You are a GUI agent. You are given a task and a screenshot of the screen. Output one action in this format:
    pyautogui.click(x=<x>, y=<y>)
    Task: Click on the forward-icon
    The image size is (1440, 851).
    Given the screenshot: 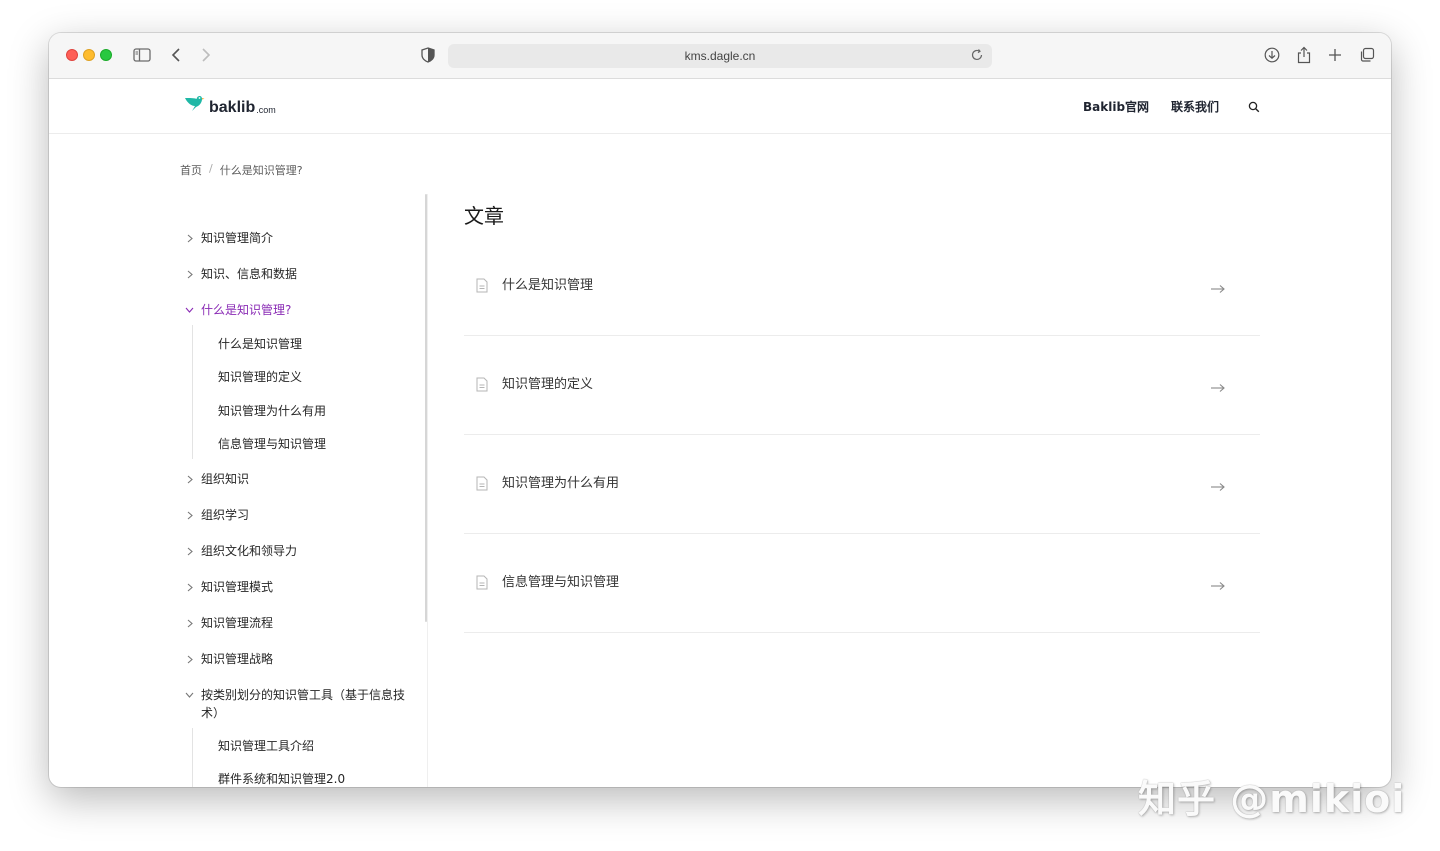 What is the action you would take?
    pyautogui.click(x=206, y=55)
    